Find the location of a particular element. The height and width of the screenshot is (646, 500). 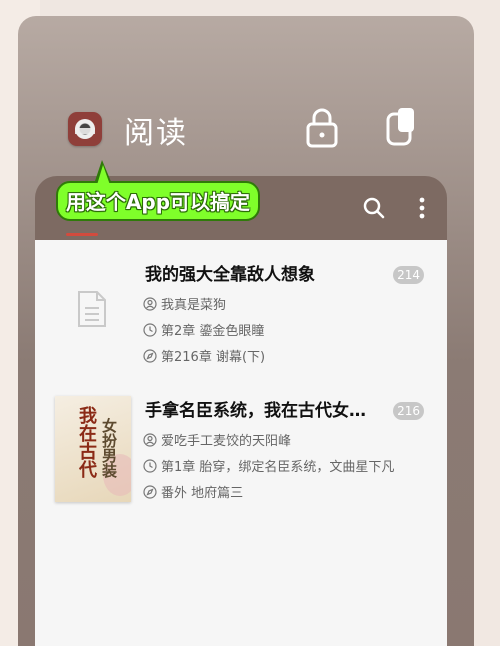

copy-icon is located at coordinates (400, 127).